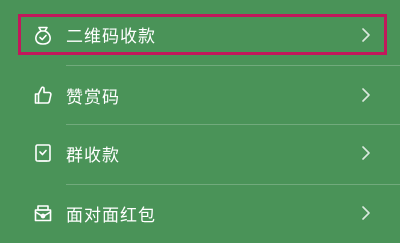 The image size is (400, 243). I want to click on menu-item-label: 二维码收款, so click(111, 37).